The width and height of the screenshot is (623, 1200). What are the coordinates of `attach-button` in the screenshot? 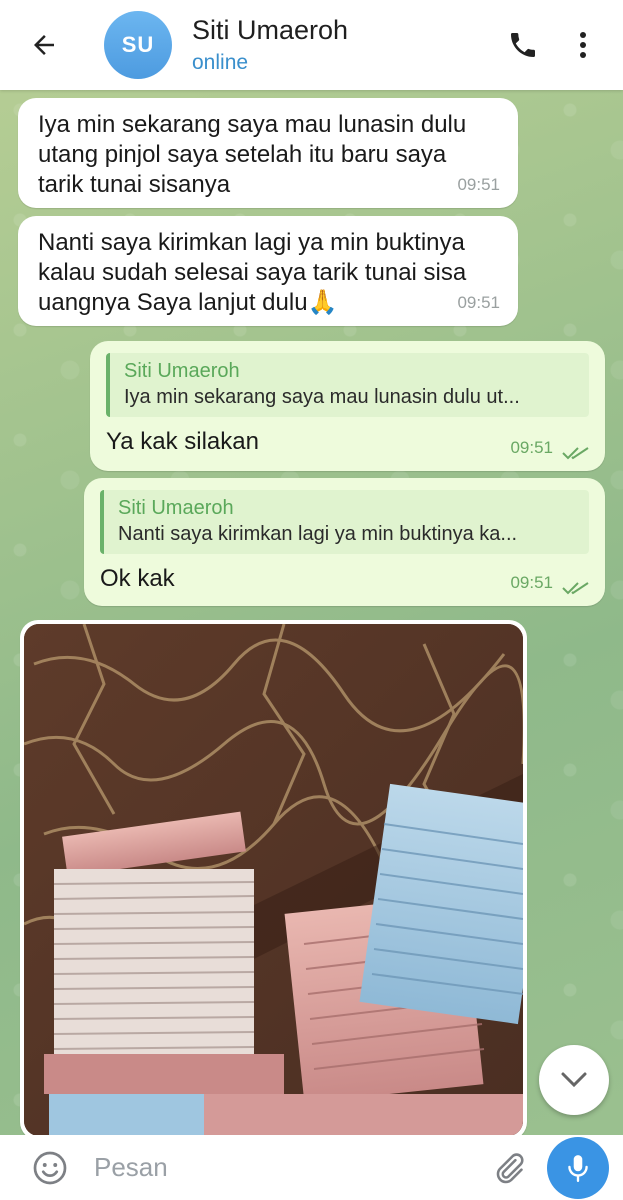 It's located at (509, 1167).